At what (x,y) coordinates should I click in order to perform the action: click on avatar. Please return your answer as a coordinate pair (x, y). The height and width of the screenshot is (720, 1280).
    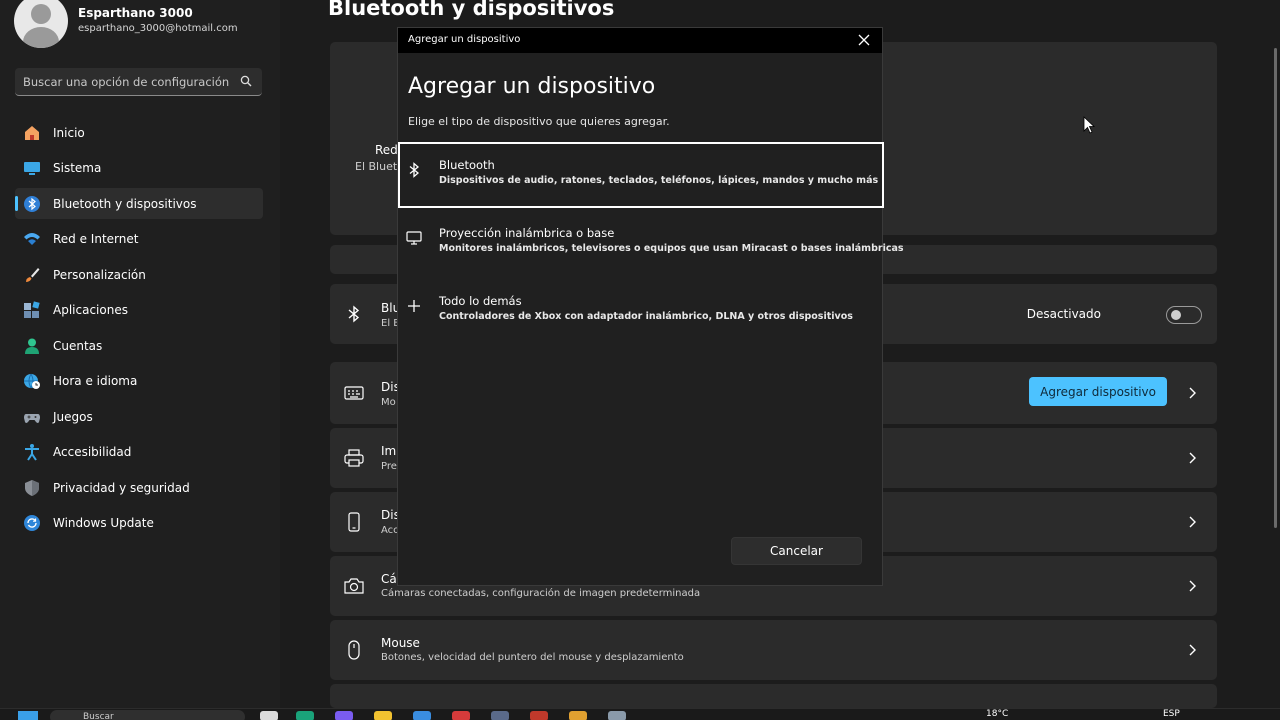
    Looking at the image, I should click on (41, 24).